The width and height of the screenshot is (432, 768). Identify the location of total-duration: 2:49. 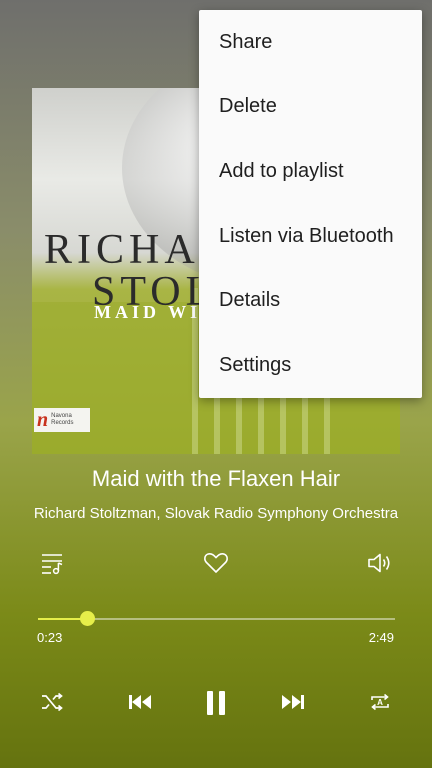
(381, 637).